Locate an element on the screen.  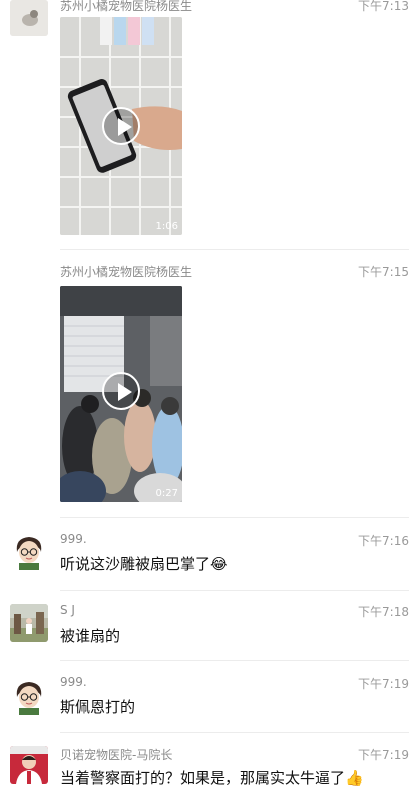
video-duration: 0:27 is located at coordinates (166, 493).